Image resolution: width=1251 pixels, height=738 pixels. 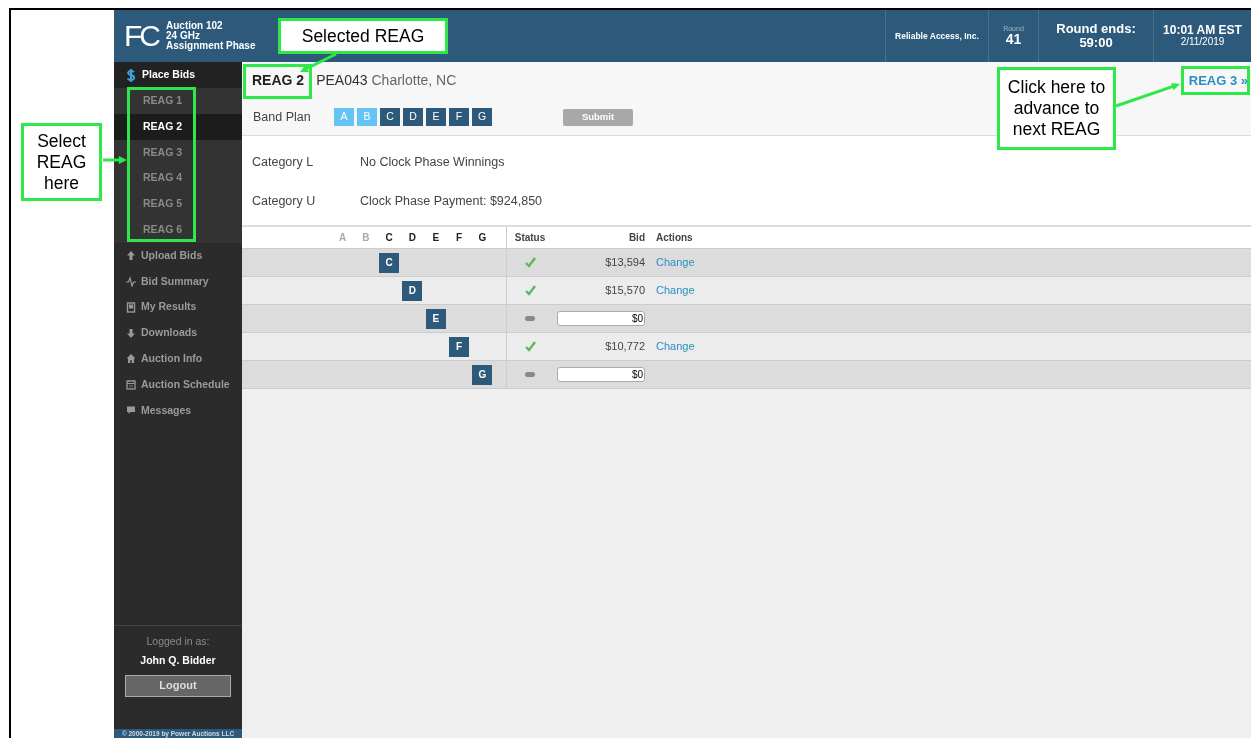 What do you see at coordinates (131, 359) in the screenshot?
I see `home-icon` at bounding box center [131, 359].